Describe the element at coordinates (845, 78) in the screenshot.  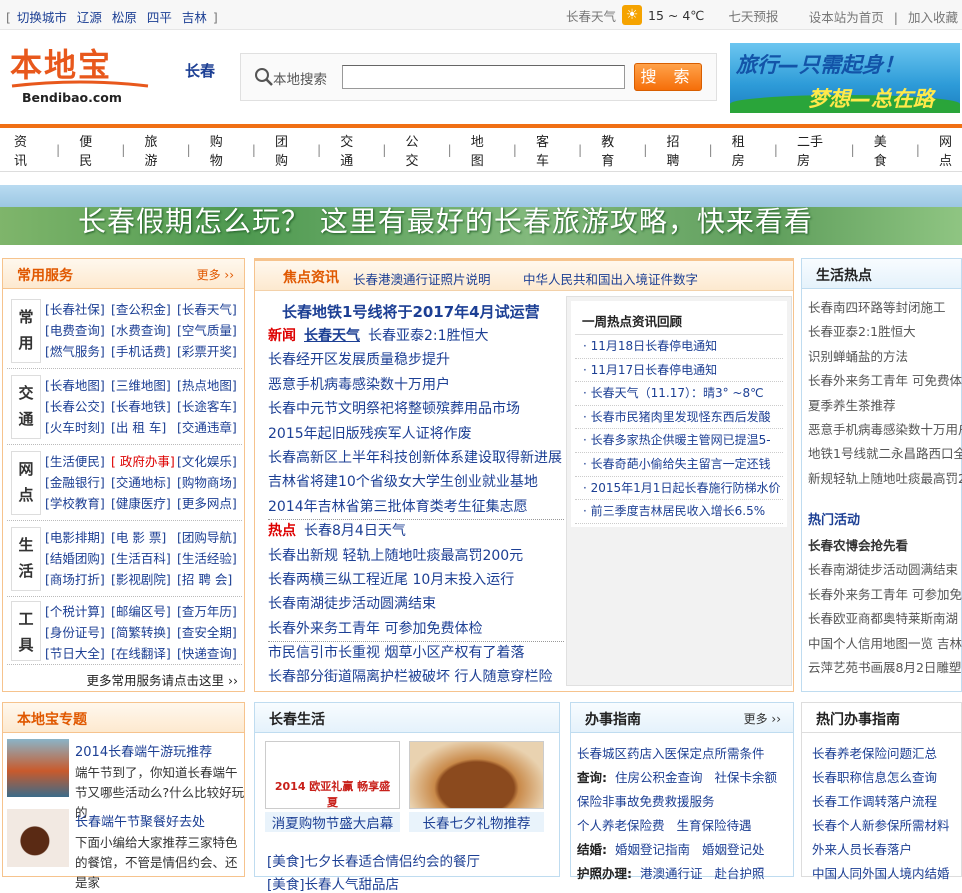
I see `travel-ad-banner: 旅行—只需起身！ 梦想—总在路上！` at that location.